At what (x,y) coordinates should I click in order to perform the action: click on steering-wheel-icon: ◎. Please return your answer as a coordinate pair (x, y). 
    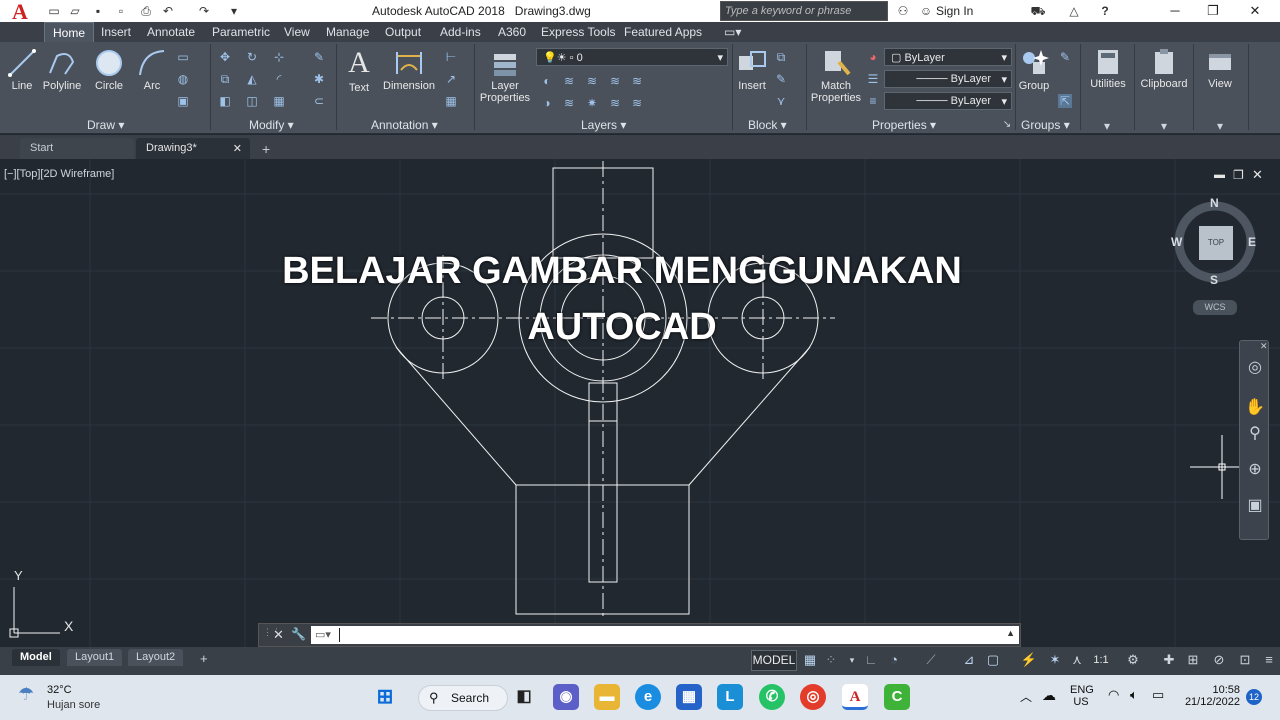
    Looking at the image, I should click on (1255, 368).